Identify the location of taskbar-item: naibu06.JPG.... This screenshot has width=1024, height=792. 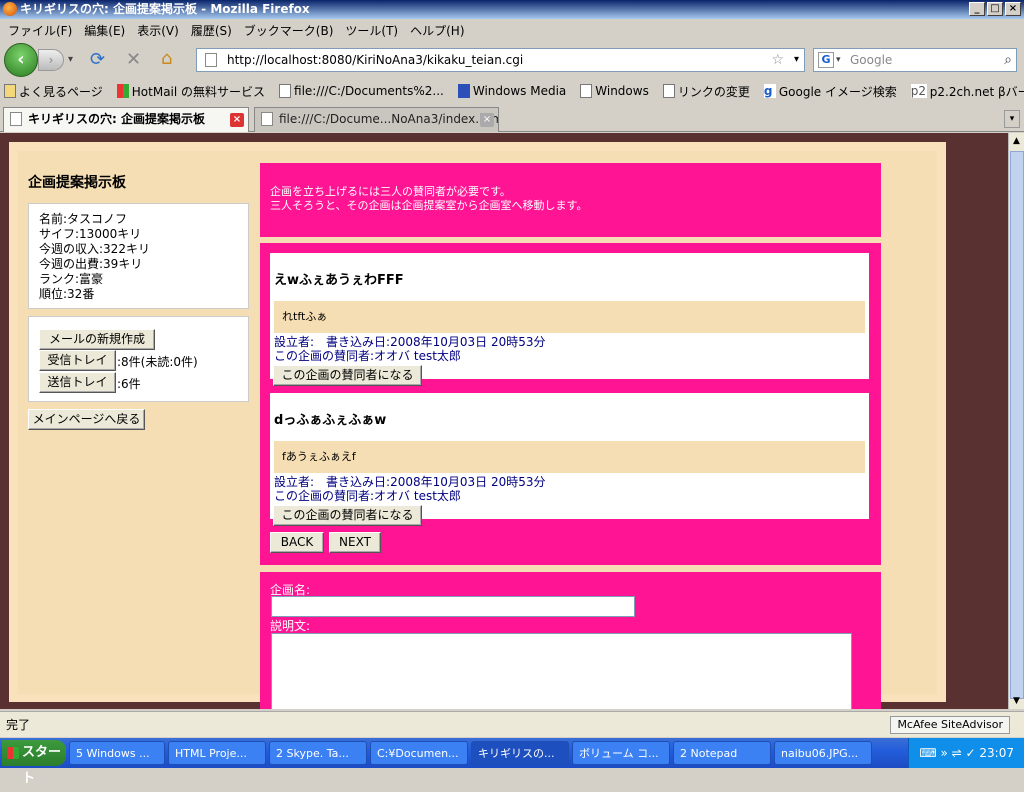
(823, 753).